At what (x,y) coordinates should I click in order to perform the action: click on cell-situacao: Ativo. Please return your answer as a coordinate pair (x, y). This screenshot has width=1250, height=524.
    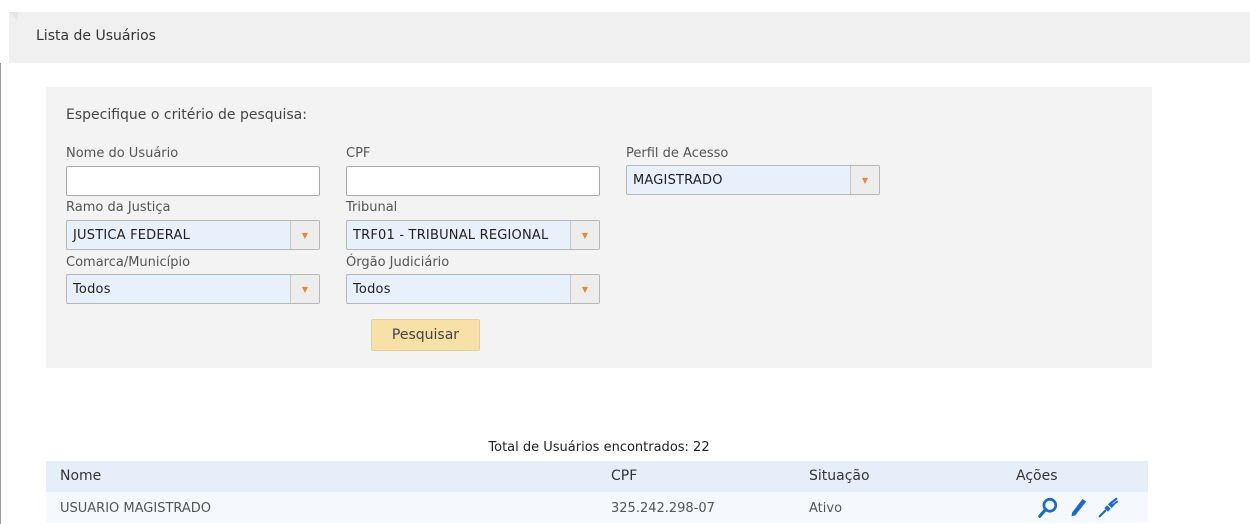
    Looking at the image, I should click on (826, 508).